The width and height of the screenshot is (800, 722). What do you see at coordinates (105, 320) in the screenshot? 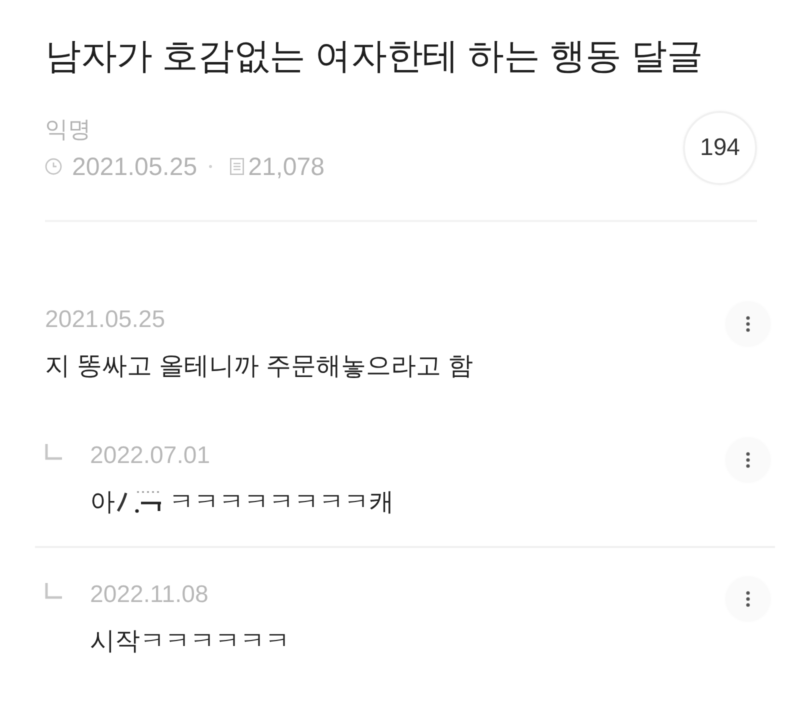
I see `comment-date: 2021.05.25` at bounding box center [105, 320].